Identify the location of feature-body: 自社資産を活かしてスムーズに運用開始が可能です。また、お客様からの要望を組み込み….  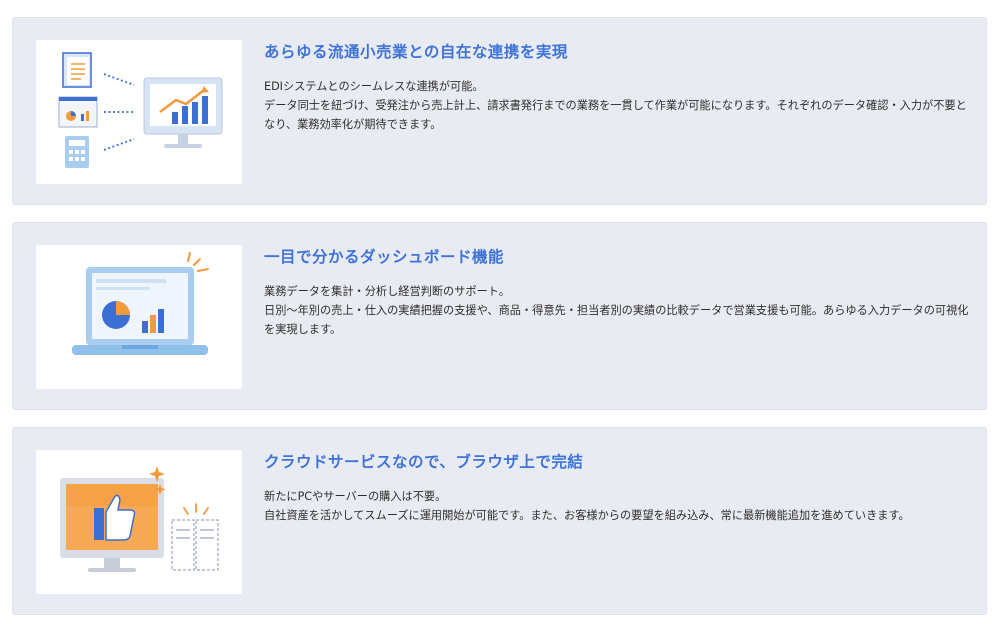
(587, 515).